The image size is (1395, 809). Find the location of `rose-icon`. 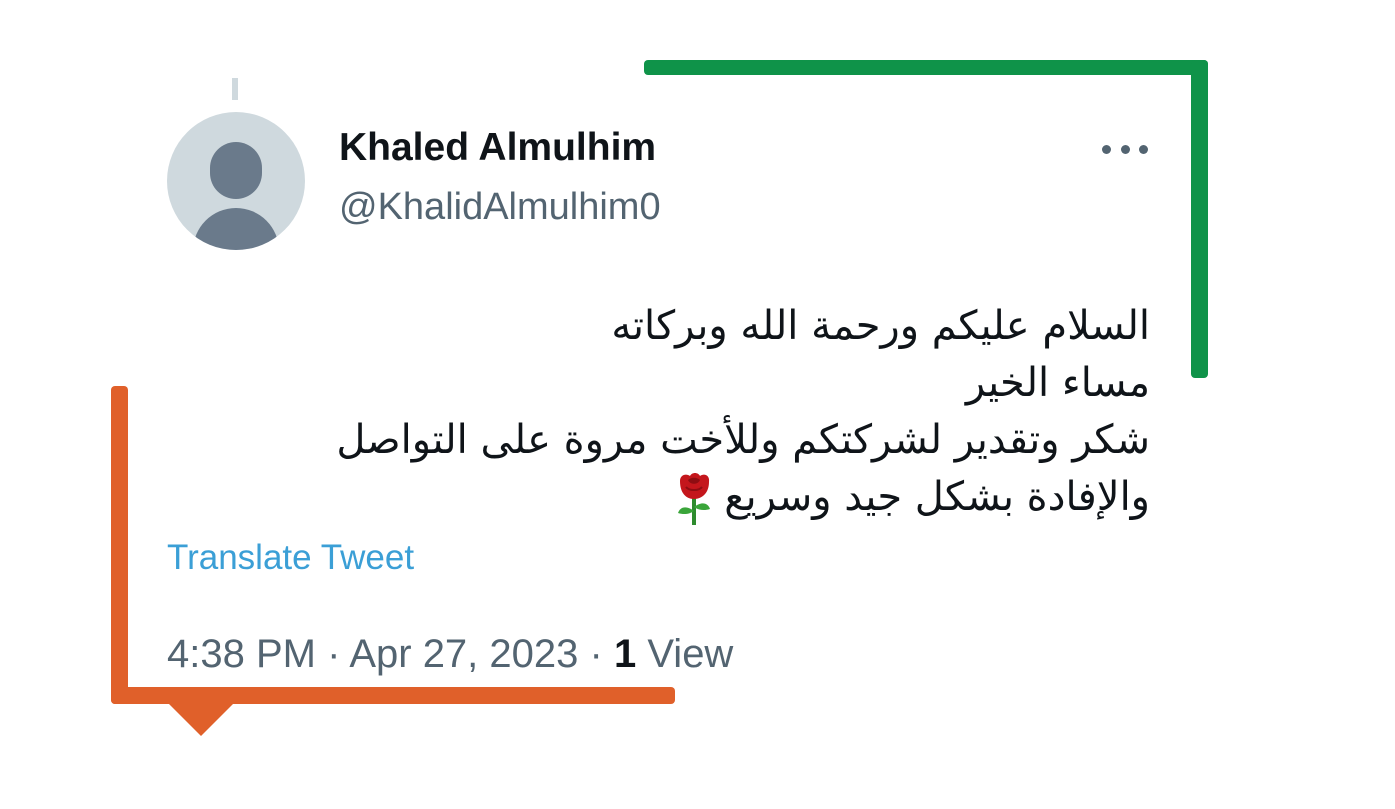

rose-icon is located at coordinates (694, 499).